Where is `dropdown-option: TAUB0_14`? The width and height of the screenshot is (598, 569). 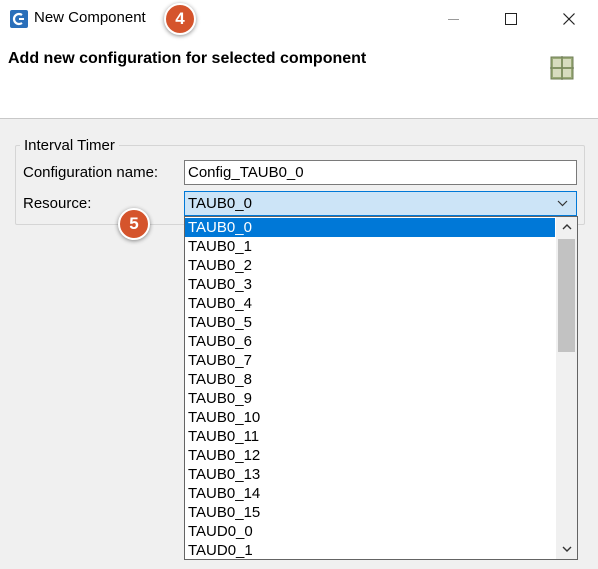 dropdown-option: TAUB0_14 is located at coordinates (370, 493).